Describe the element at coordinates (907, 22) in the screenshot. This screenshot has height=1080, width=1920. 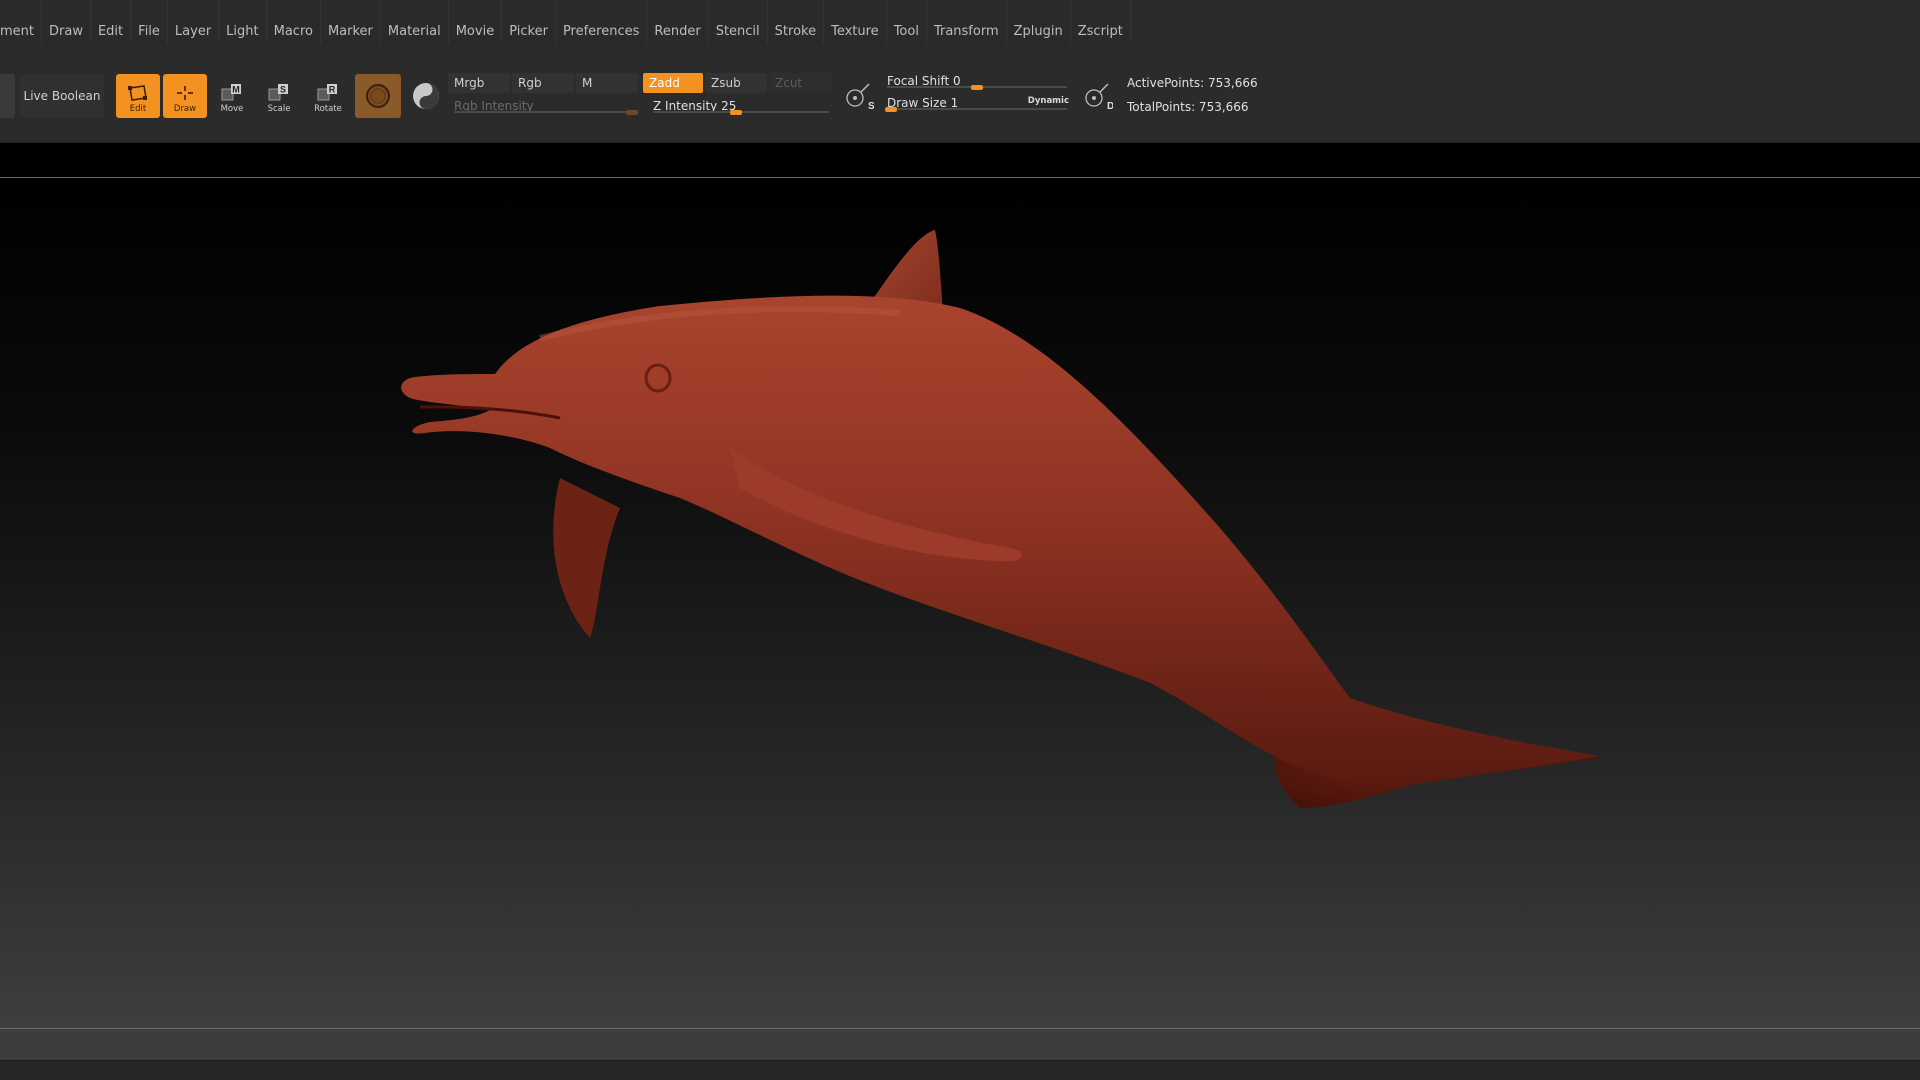
I see `menu-tool: Tool` at that location.